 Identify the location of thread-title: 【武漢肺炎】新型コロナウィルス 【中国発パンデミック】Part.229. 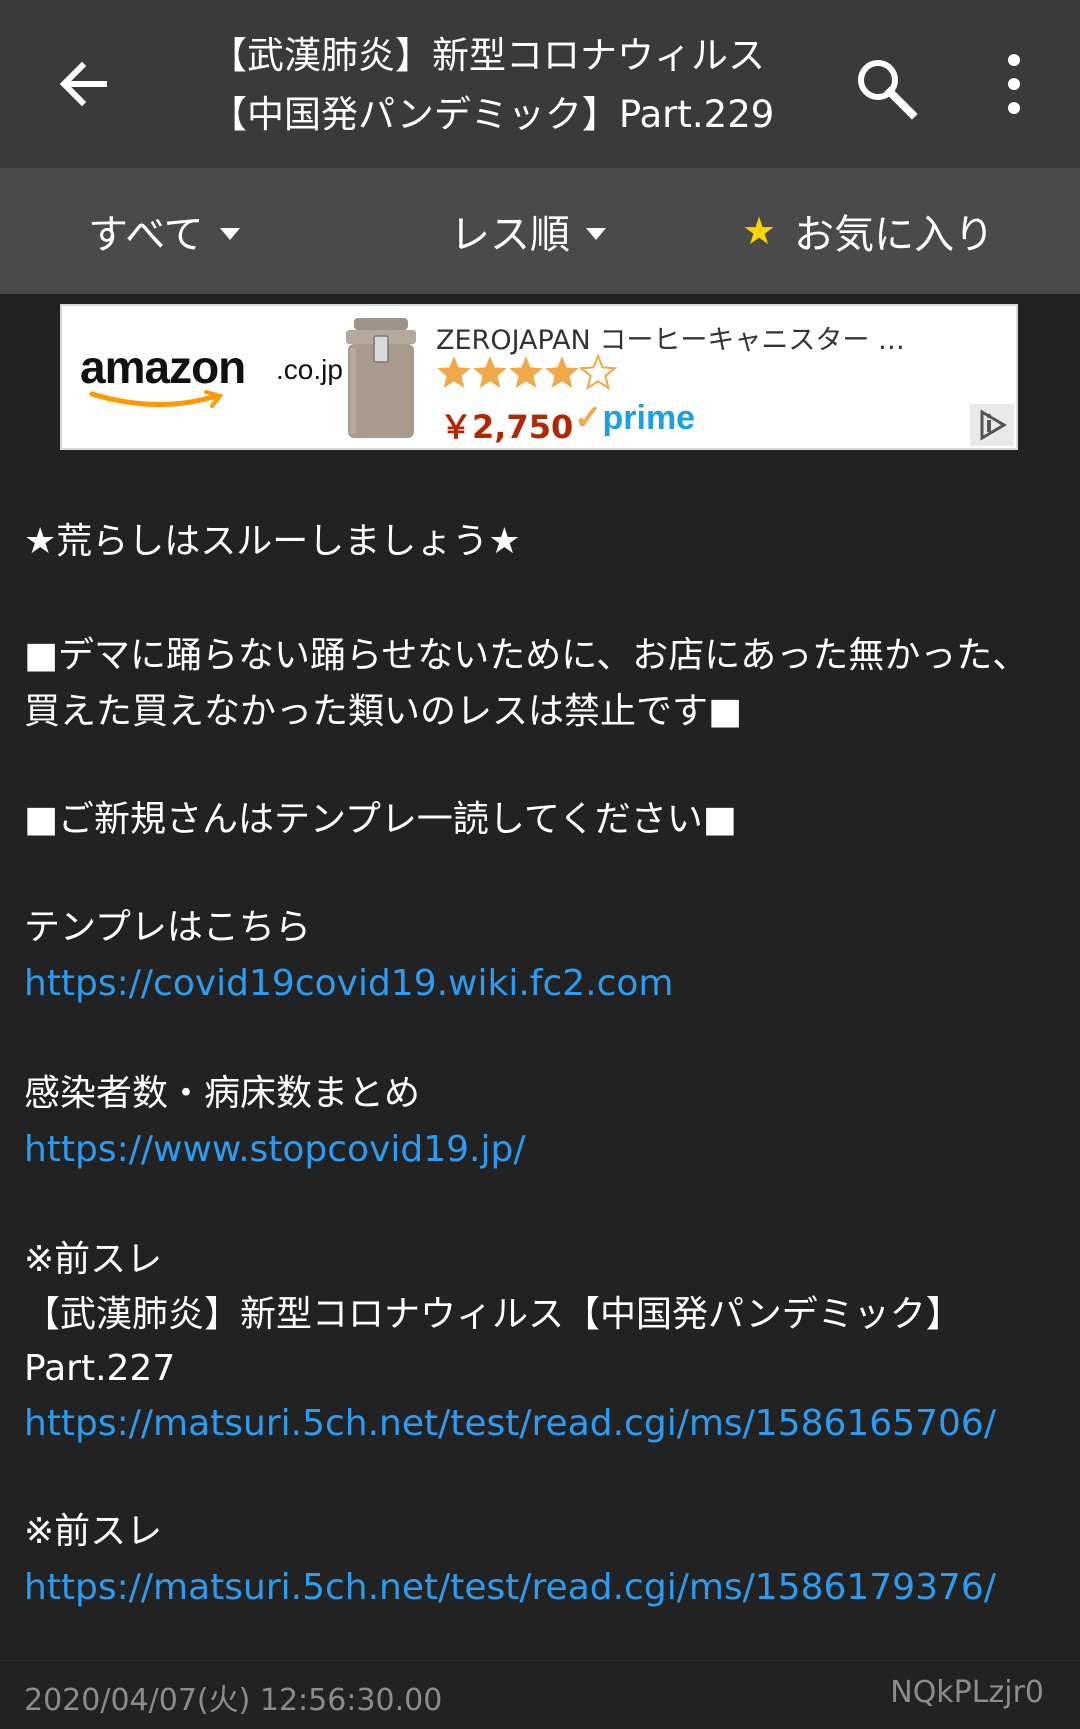
(510, 85).